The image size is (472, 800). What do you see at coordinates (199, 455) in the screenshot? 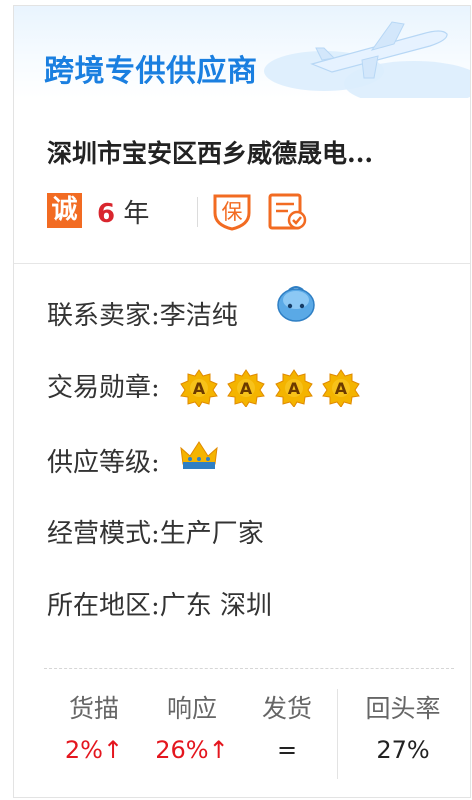
I see `crown-icon` at bounding box center [199, 455].